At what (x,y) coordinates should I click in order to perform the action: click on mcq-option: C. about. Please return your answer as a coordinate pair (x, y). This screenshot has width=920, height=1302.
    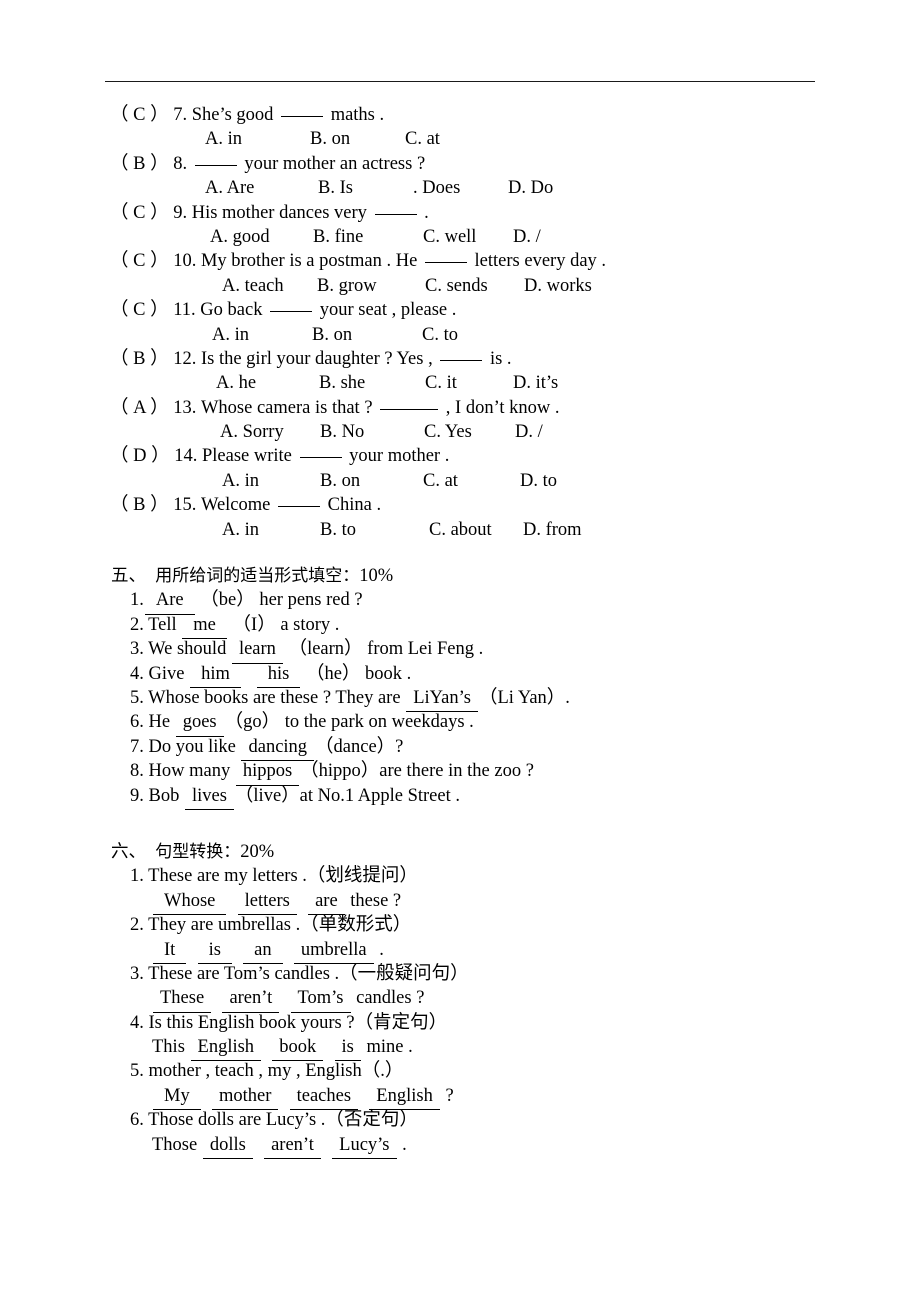
    Looking at the image, I should click on (460, 530).